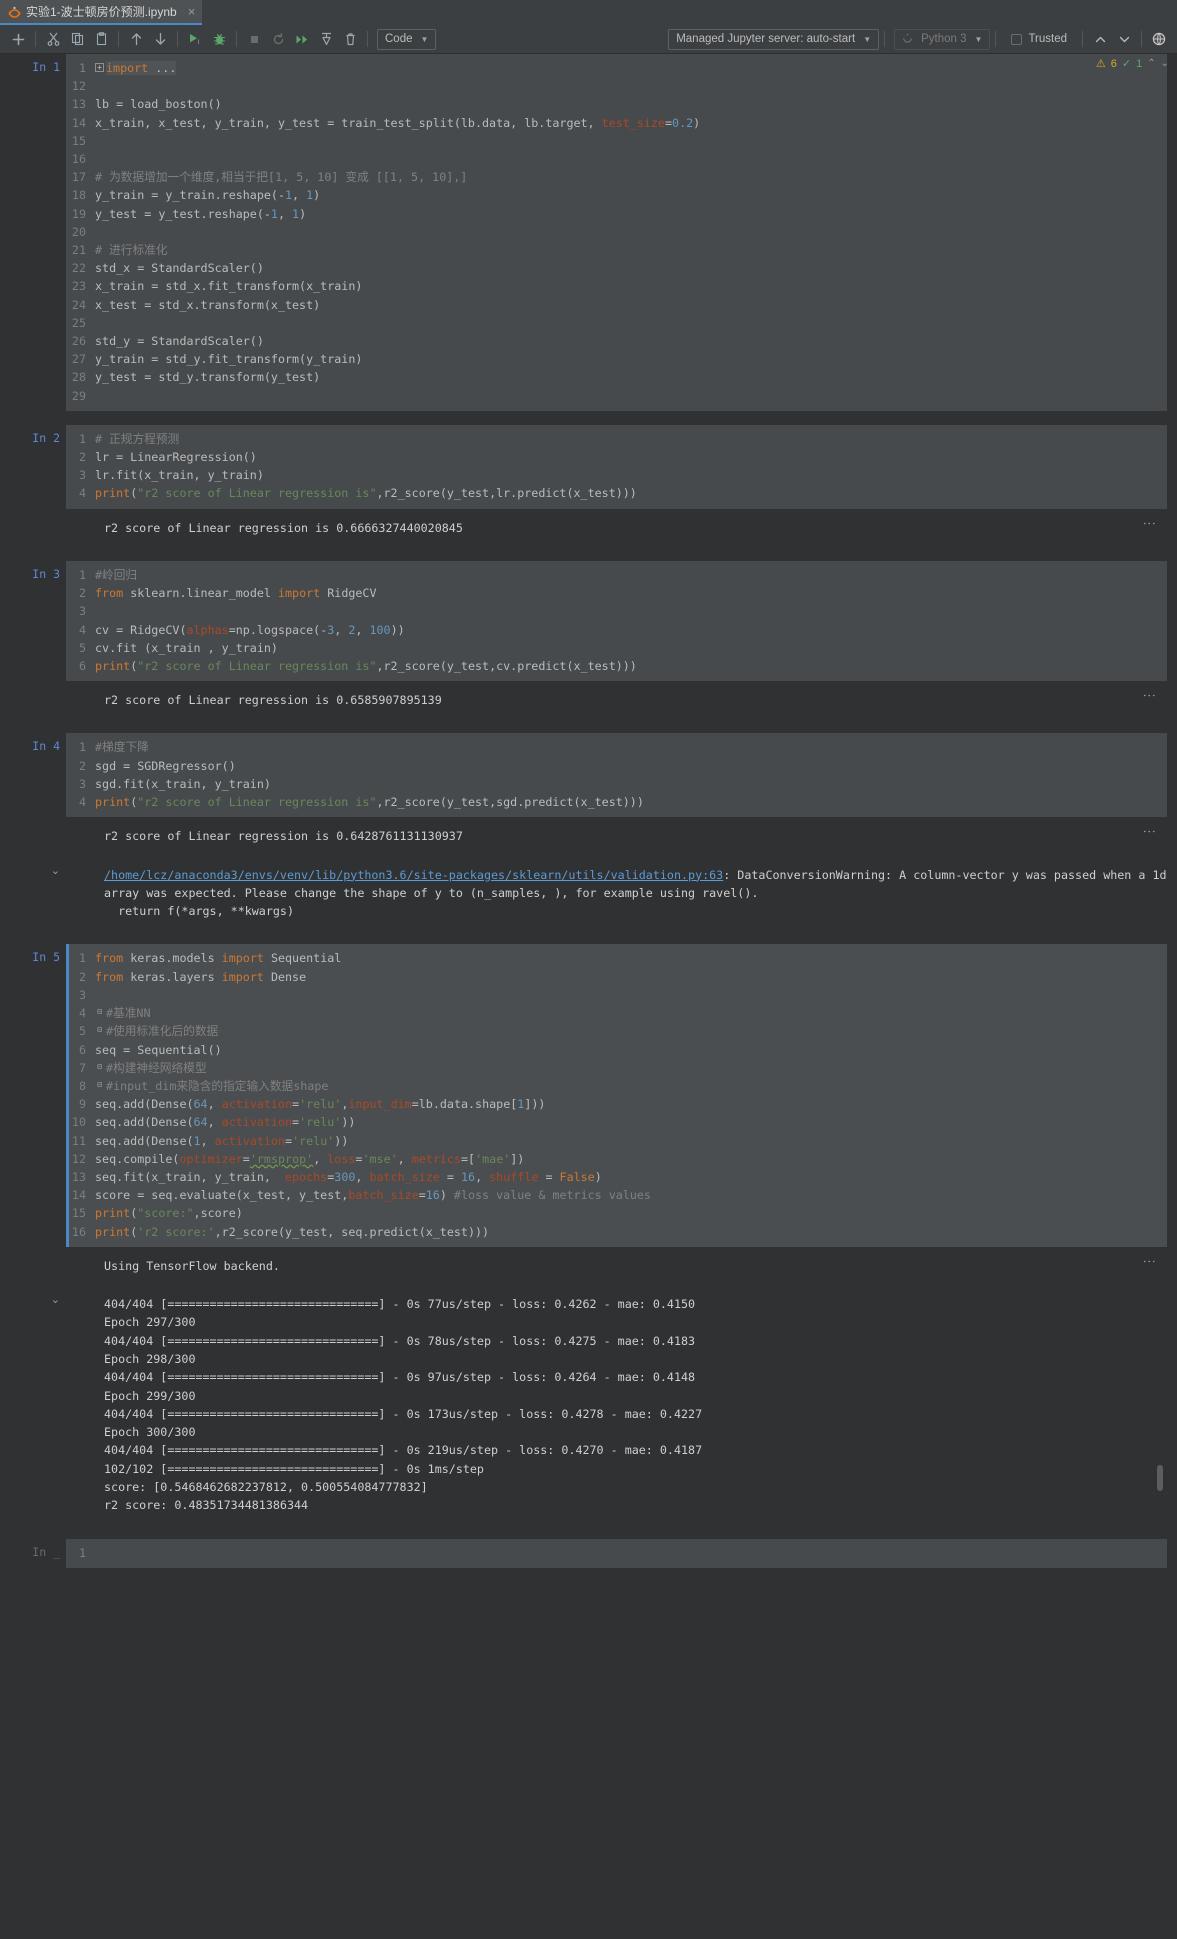 Image resolution: width=1177 pixels, height=1939 pixels. Describe the element at coordinates (618, 995) in the screenshot. I see `code-line: 3` at that location.